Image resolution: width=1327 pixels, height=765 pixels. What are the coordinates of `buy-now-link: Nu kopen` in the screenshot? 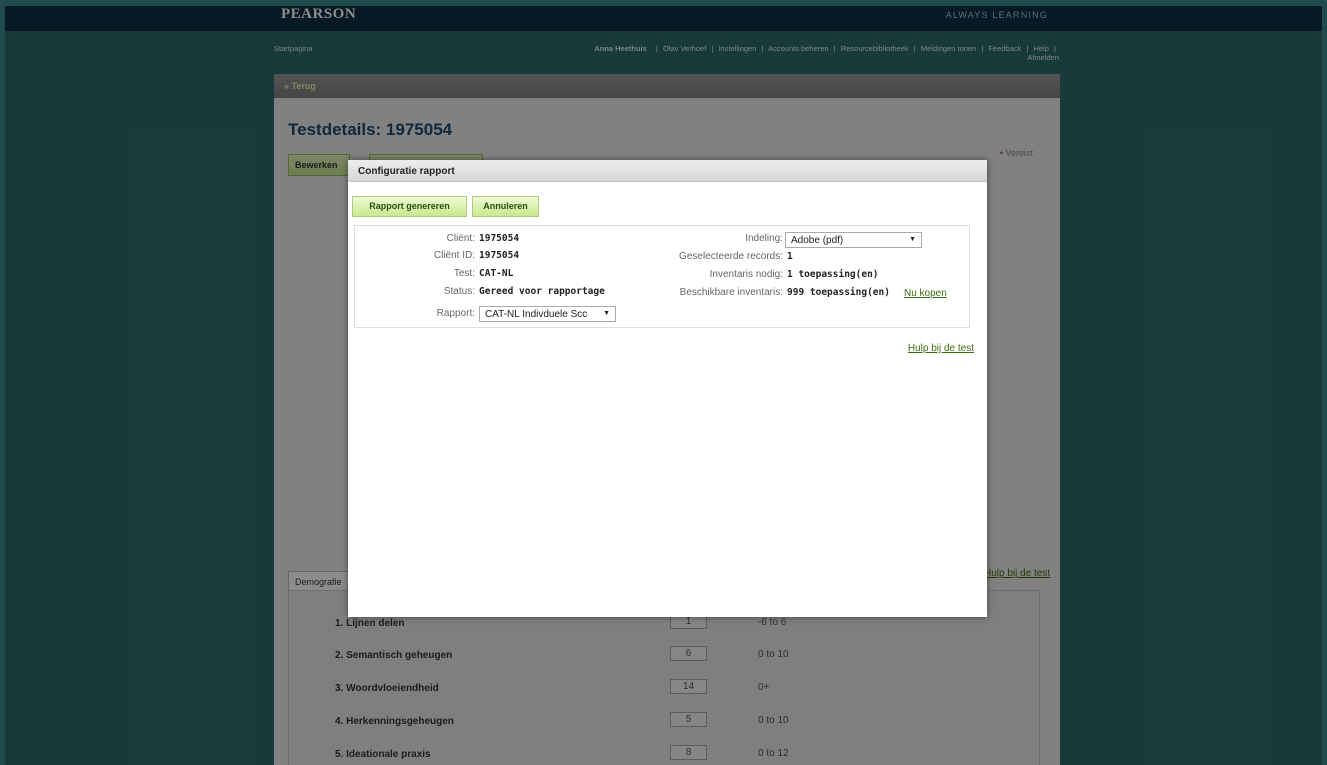 It's located at (925, 293).